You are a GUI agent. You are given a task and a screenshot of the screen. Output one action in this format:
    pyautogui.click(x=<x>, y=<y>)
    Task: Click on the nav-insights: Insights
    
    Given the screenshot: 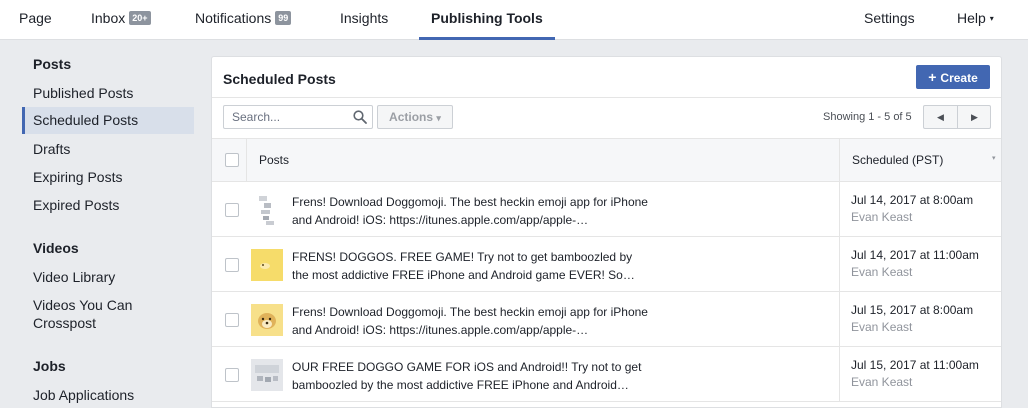 What is the action you would take?
    pyautogui.click(x=364, y=20)
    